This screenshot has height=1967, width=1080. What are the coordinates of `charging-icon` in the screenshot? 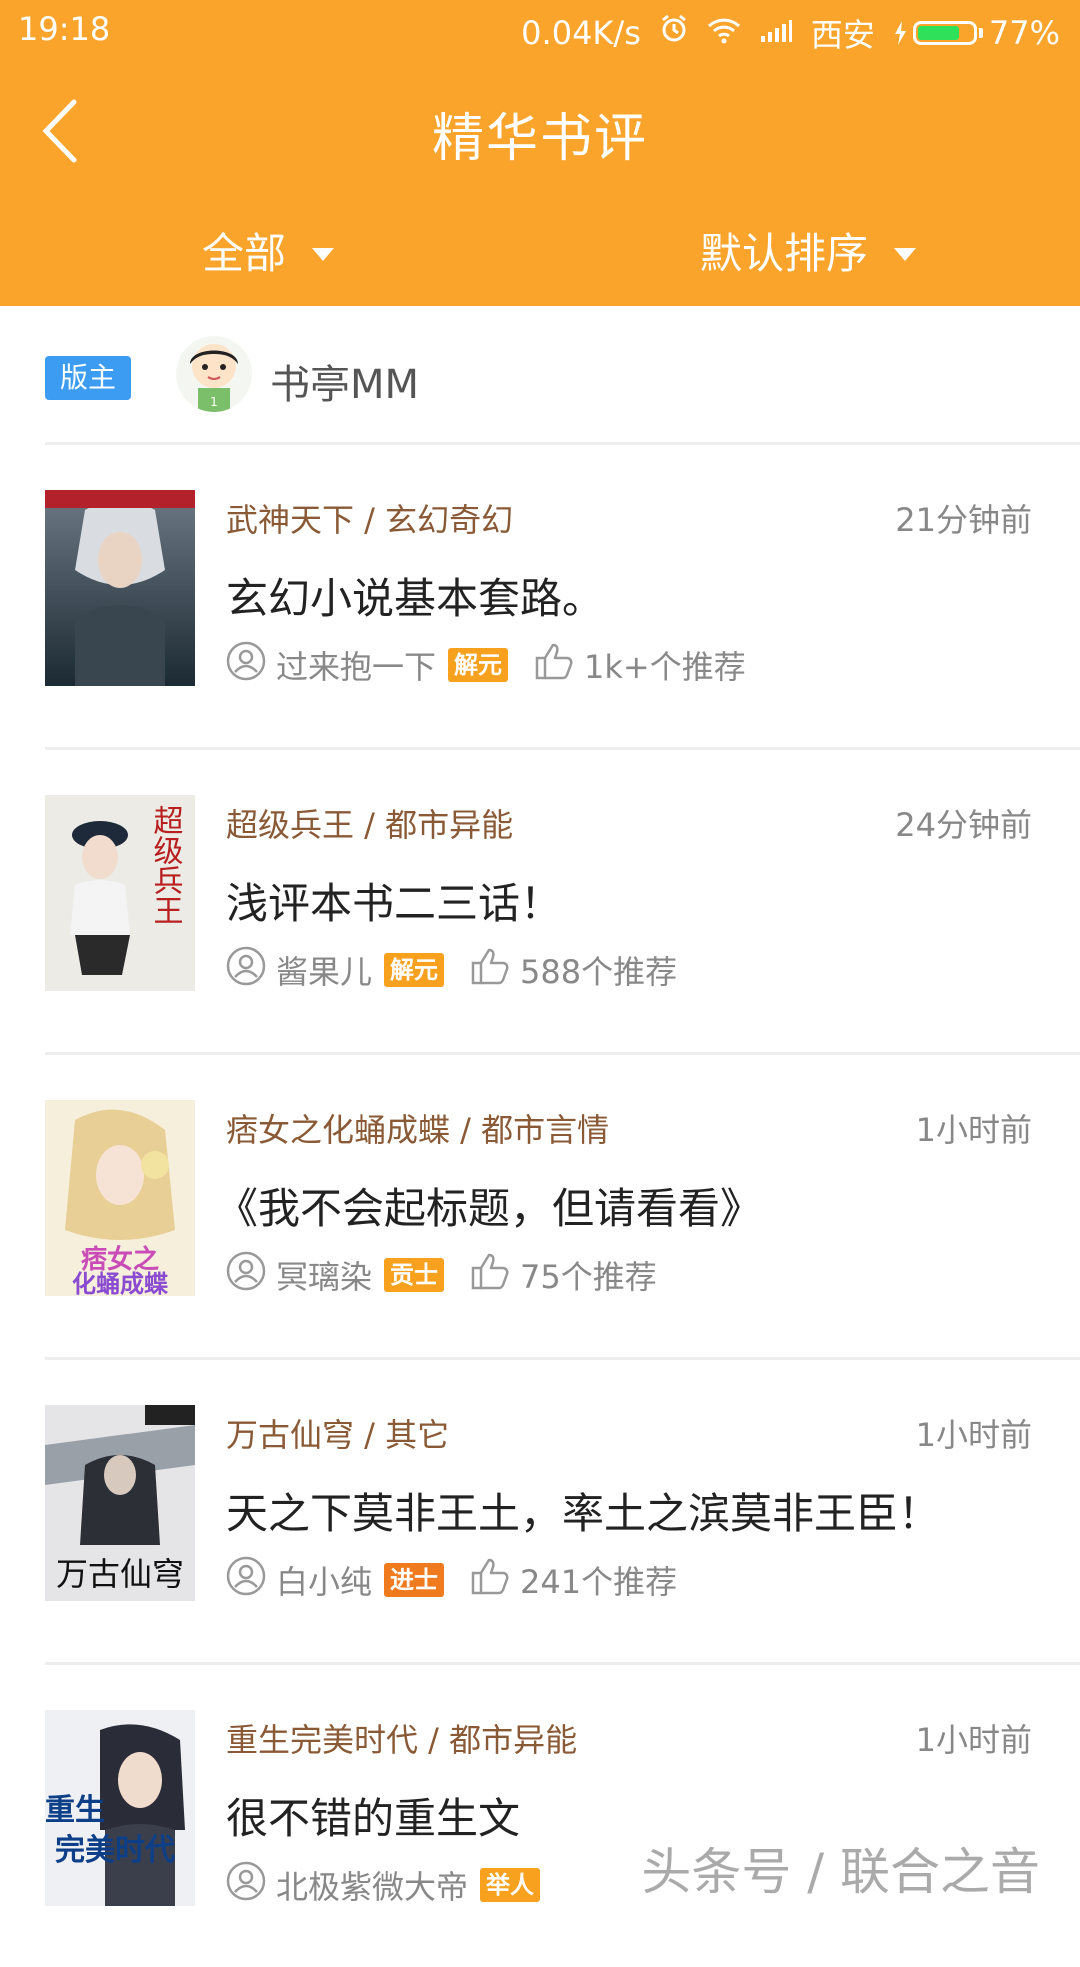 It's located at (900, 33).